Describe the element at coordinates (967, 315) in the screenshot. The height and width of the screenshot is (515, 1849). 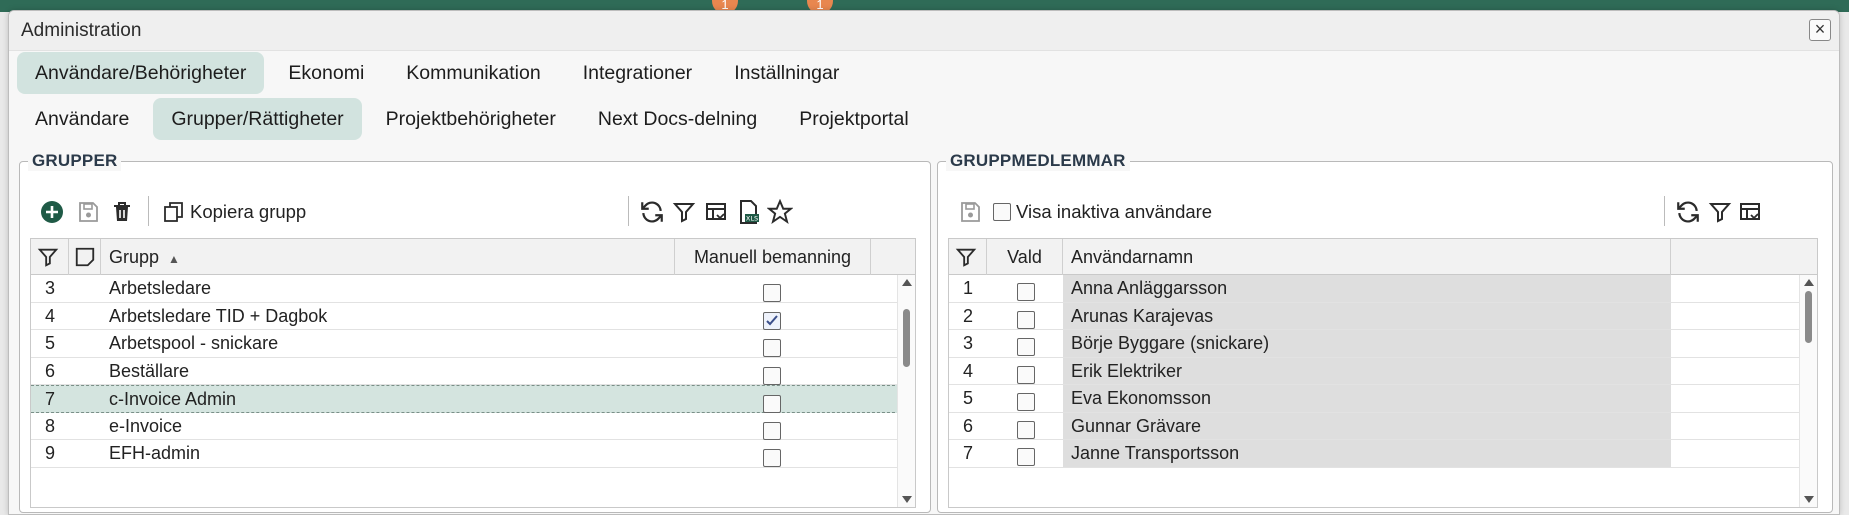
I see `row-number: 2` at that location.